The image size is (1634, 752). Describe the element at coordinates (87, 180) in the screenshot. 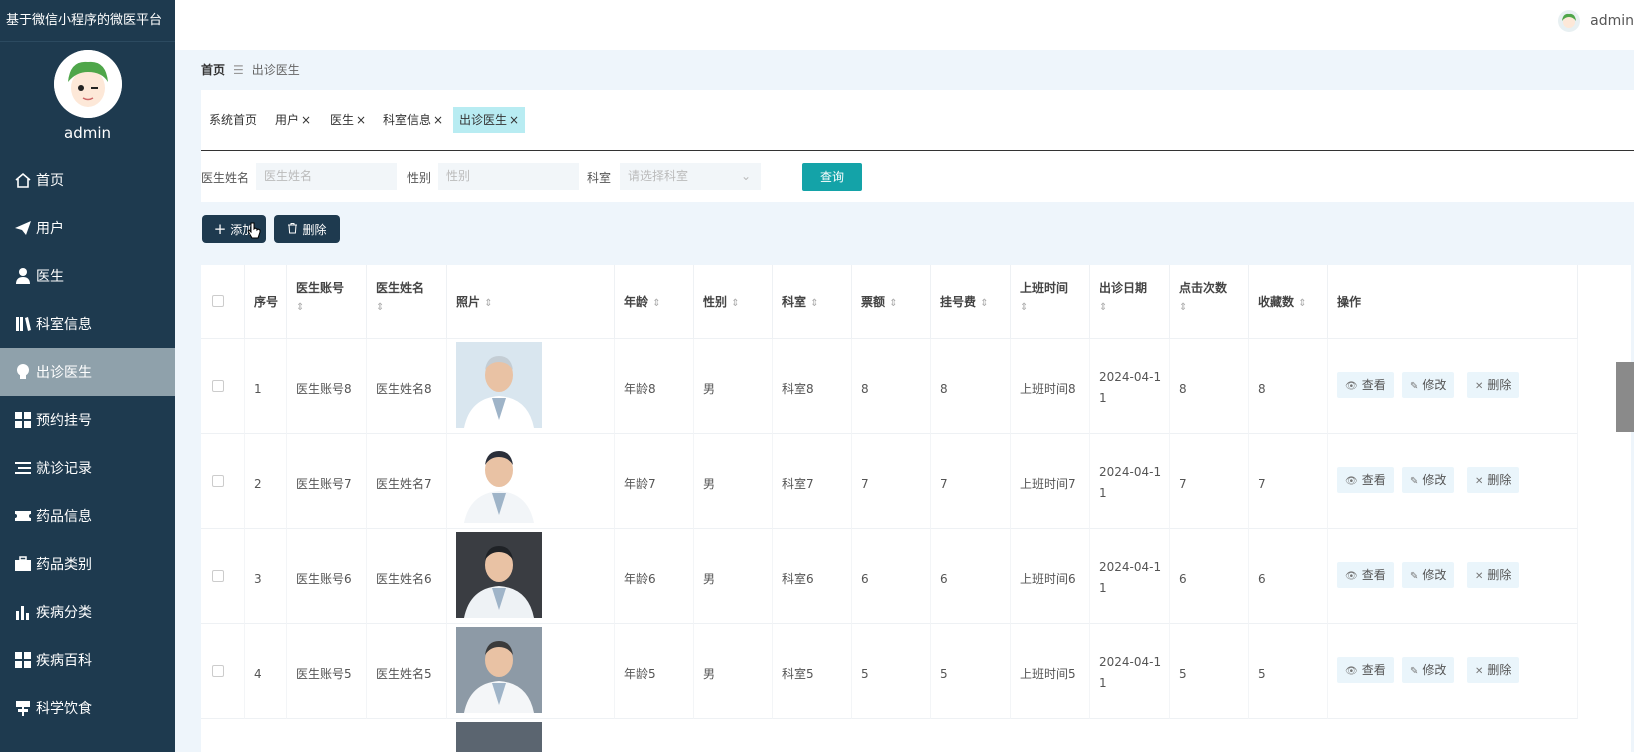

I see `sidebar-item-0: 首页` at that location.